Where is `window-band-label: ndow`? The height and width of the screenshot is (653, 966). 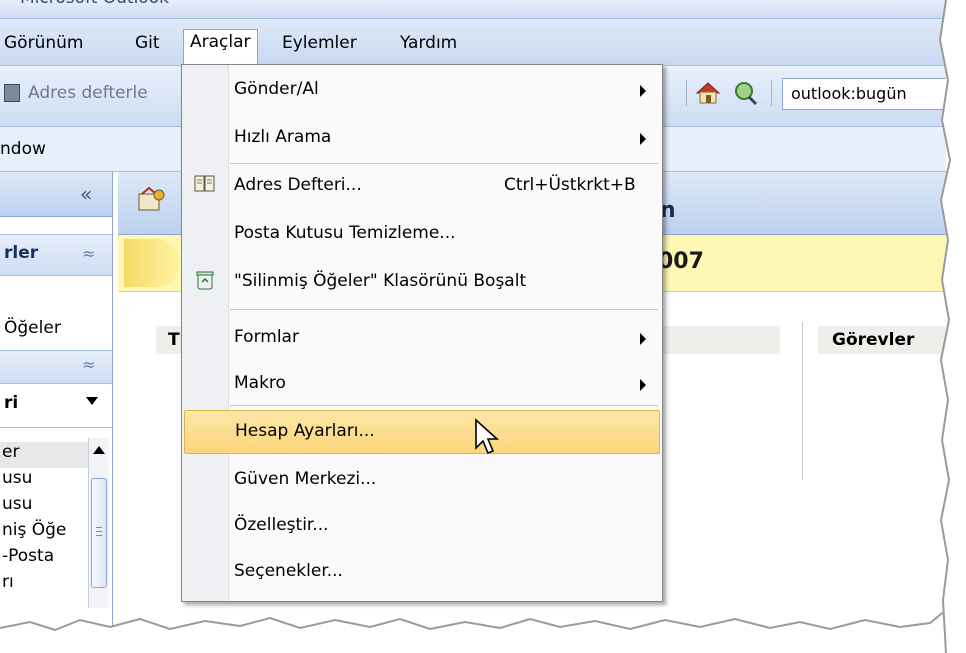
window-band-label: ndow is located at coordinates (23, 149).